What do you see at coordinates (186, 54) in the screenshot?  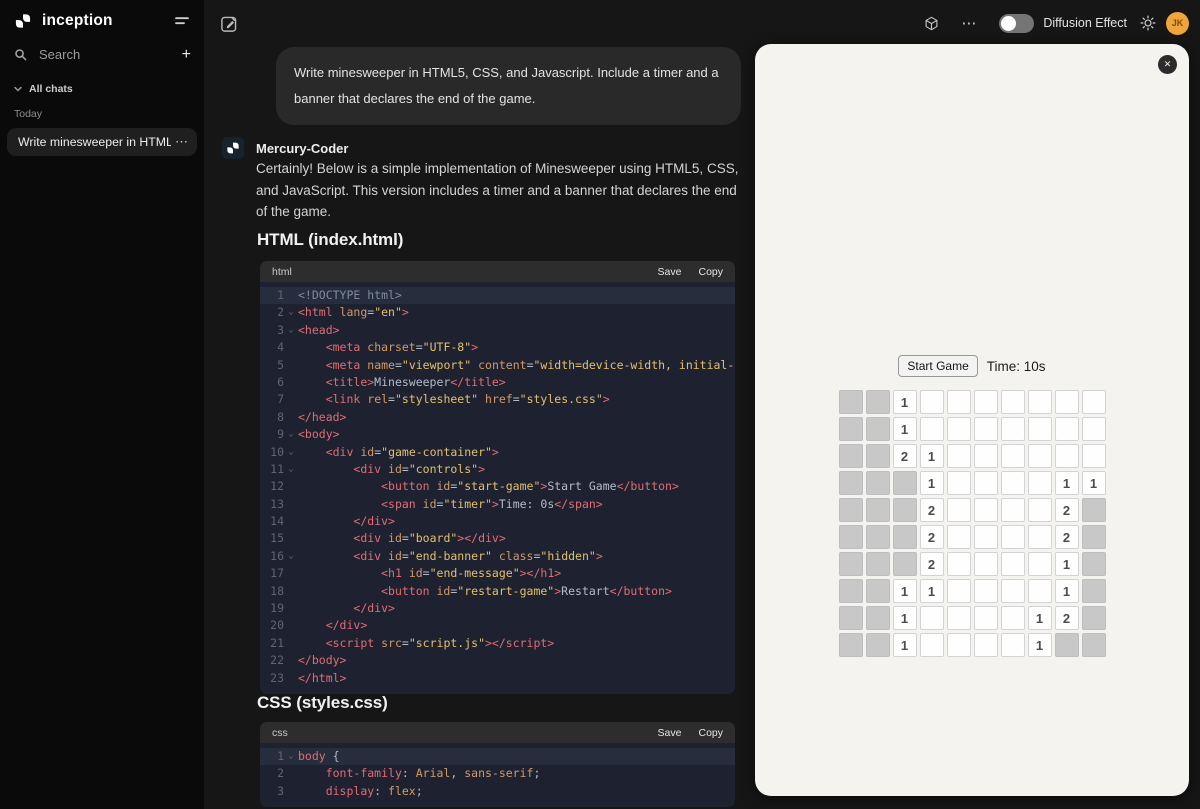 I see `new-chat-button: +` at bounding box center [186, 54].